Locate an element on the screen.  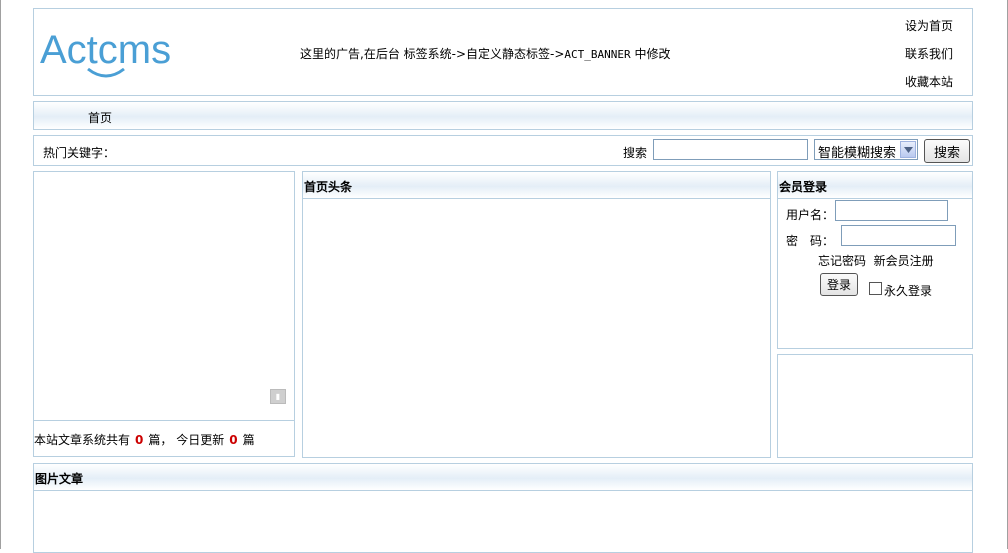
bookmark-site-link: 收藏本站 is located at coordinates (929, 81).